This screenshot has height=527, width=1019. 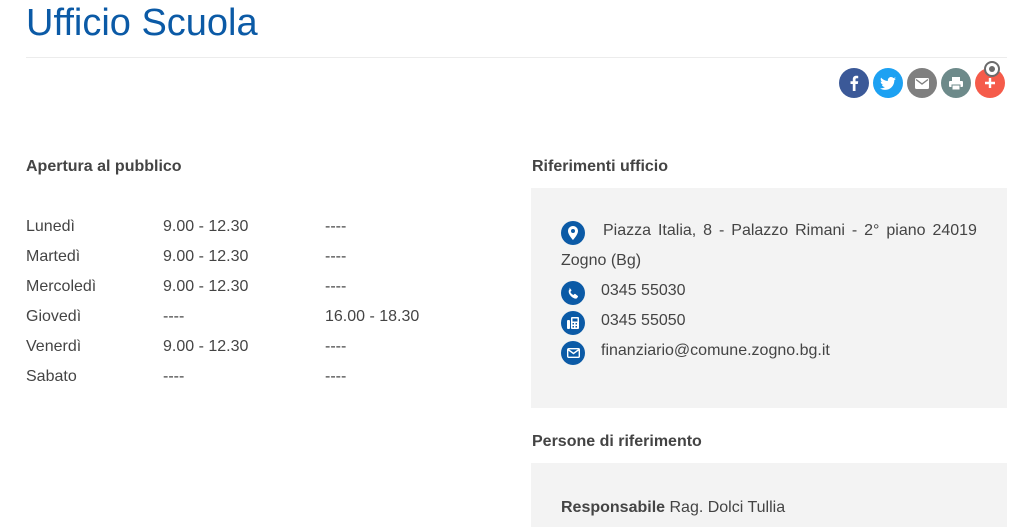 I want to click on twitter-share-button, so click(x=888, y=83).